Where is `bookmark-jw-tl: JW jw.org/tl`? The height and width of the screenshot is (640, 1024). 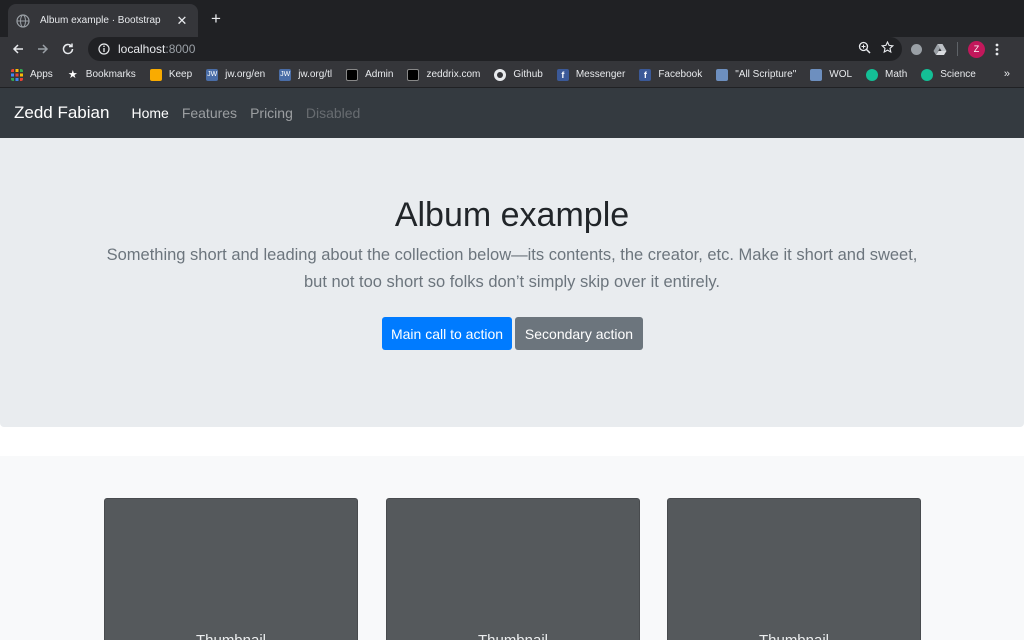 bookmark-jw-tl: JW jw.org/tl is located at coordinates (306, 74).